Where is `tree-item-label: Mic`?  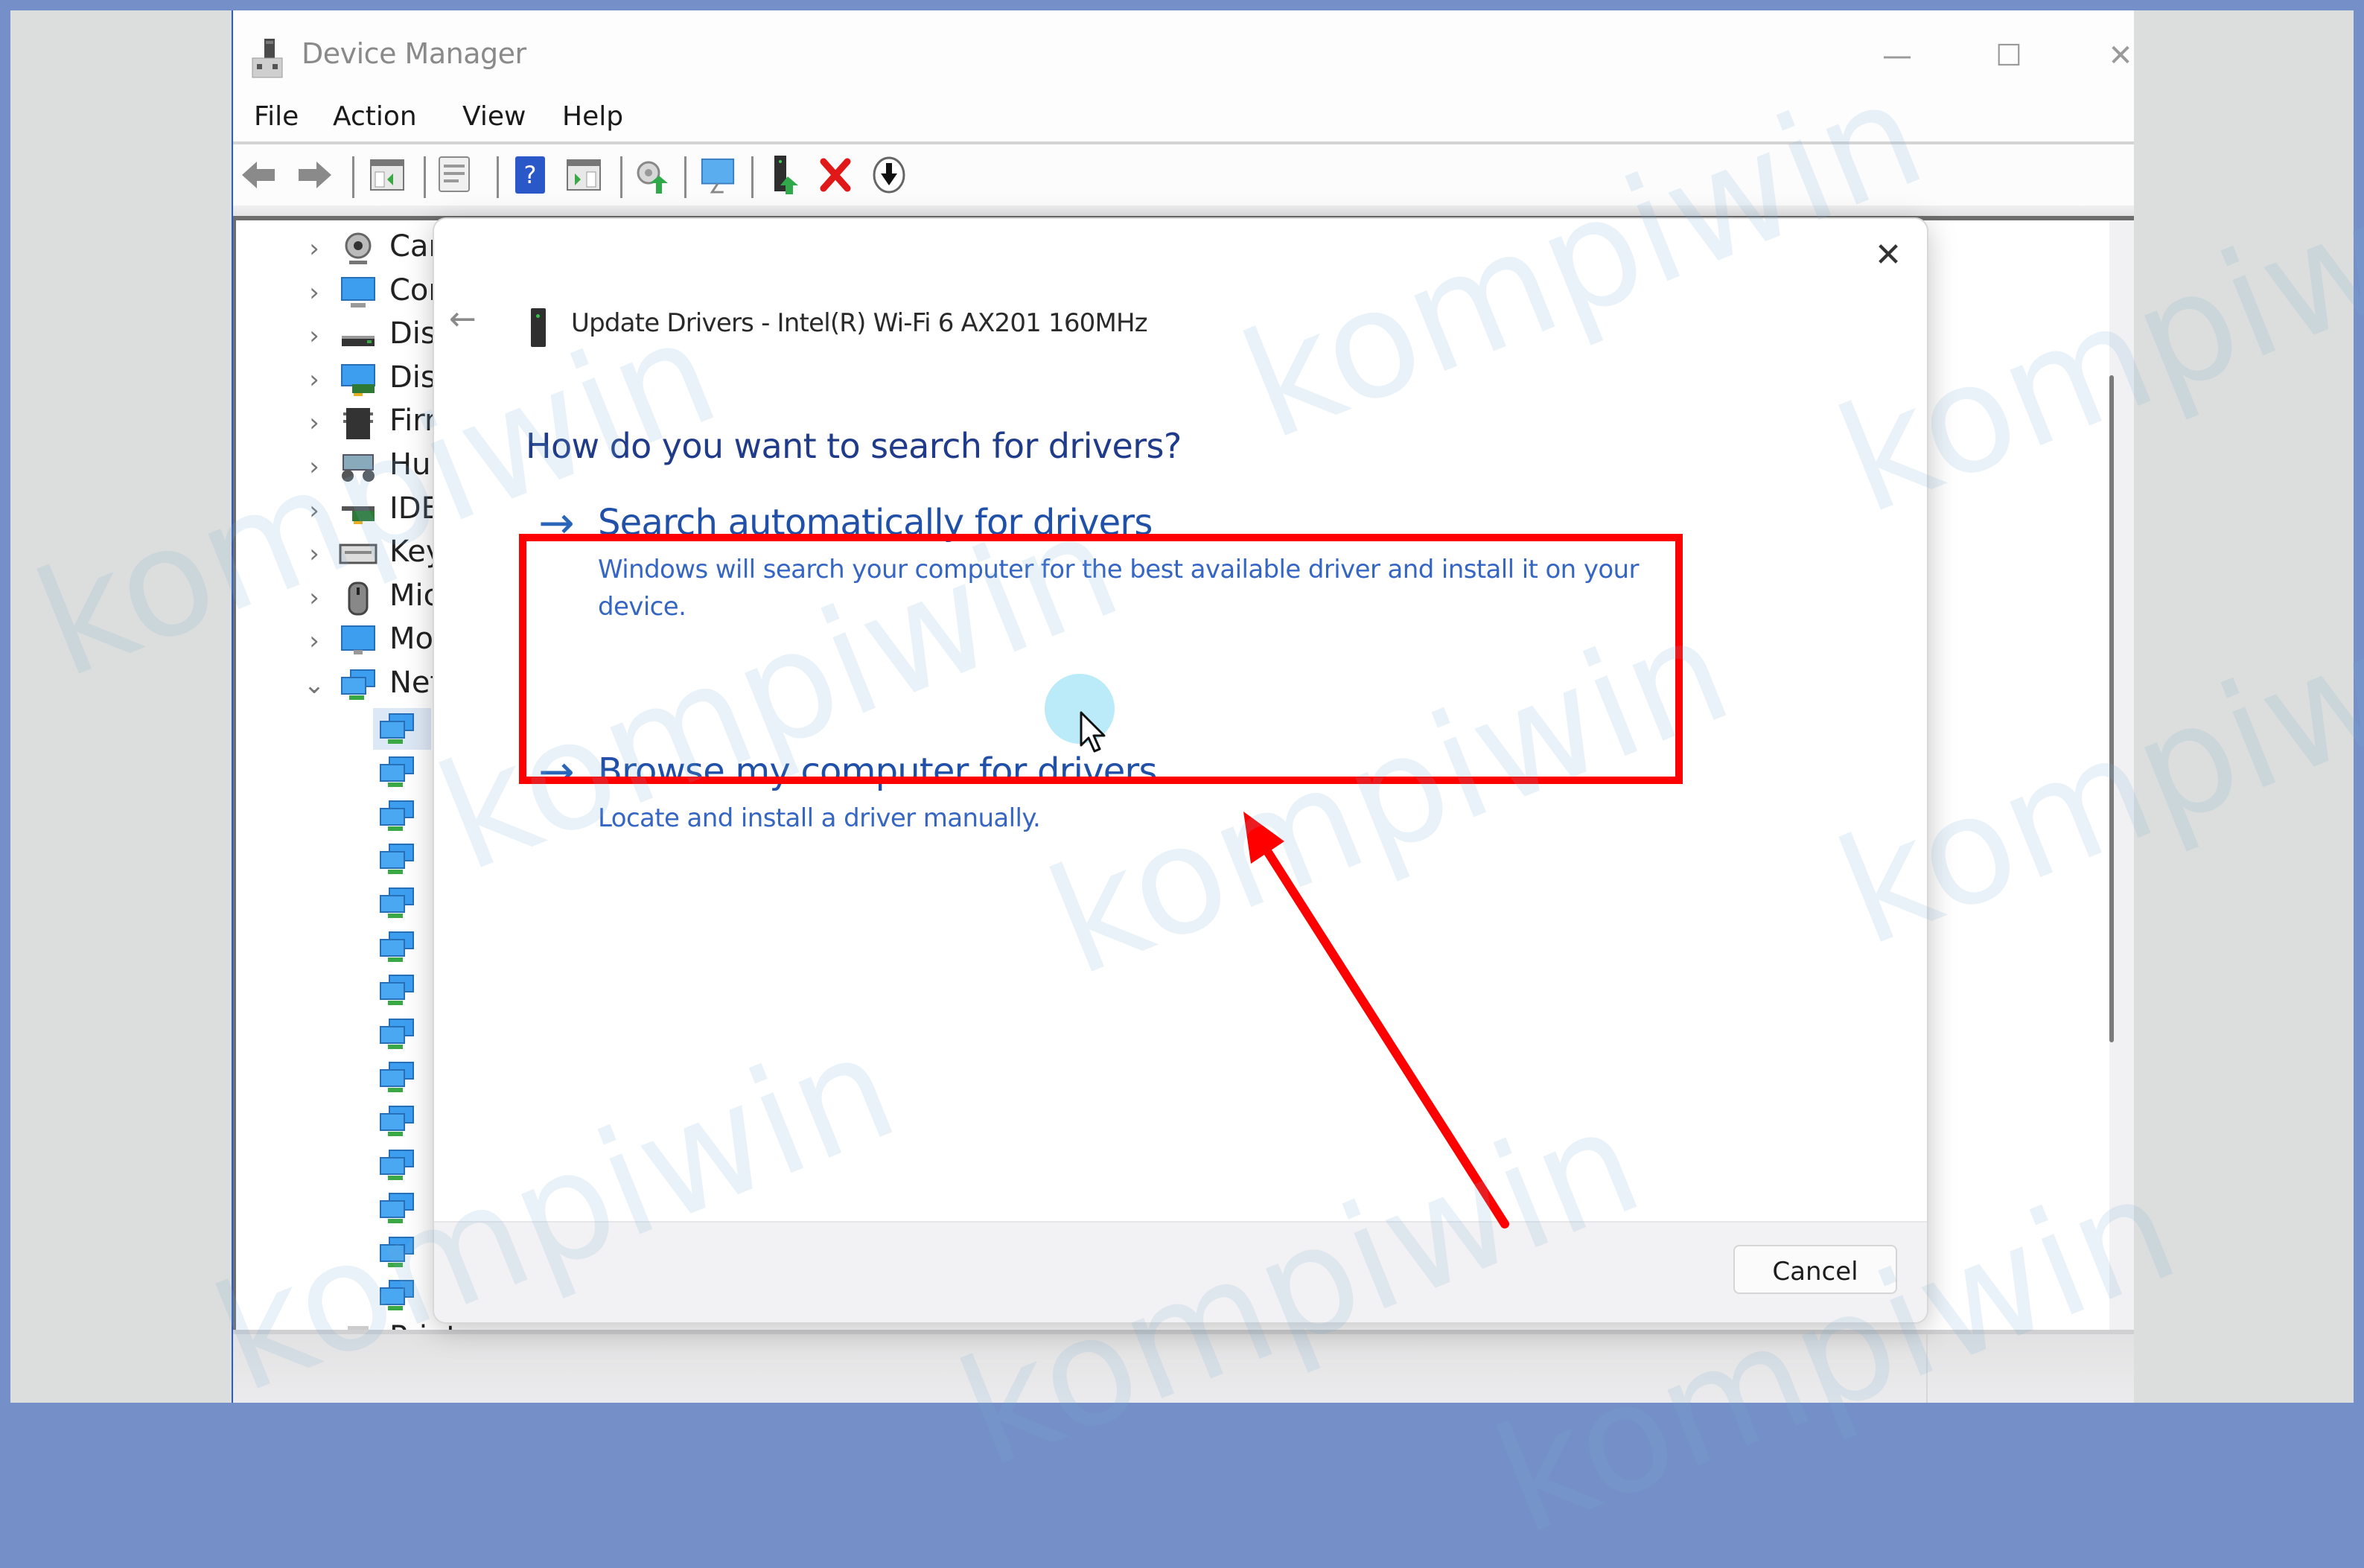
tree-item-label: Mic is located at coordinates (414, 595).